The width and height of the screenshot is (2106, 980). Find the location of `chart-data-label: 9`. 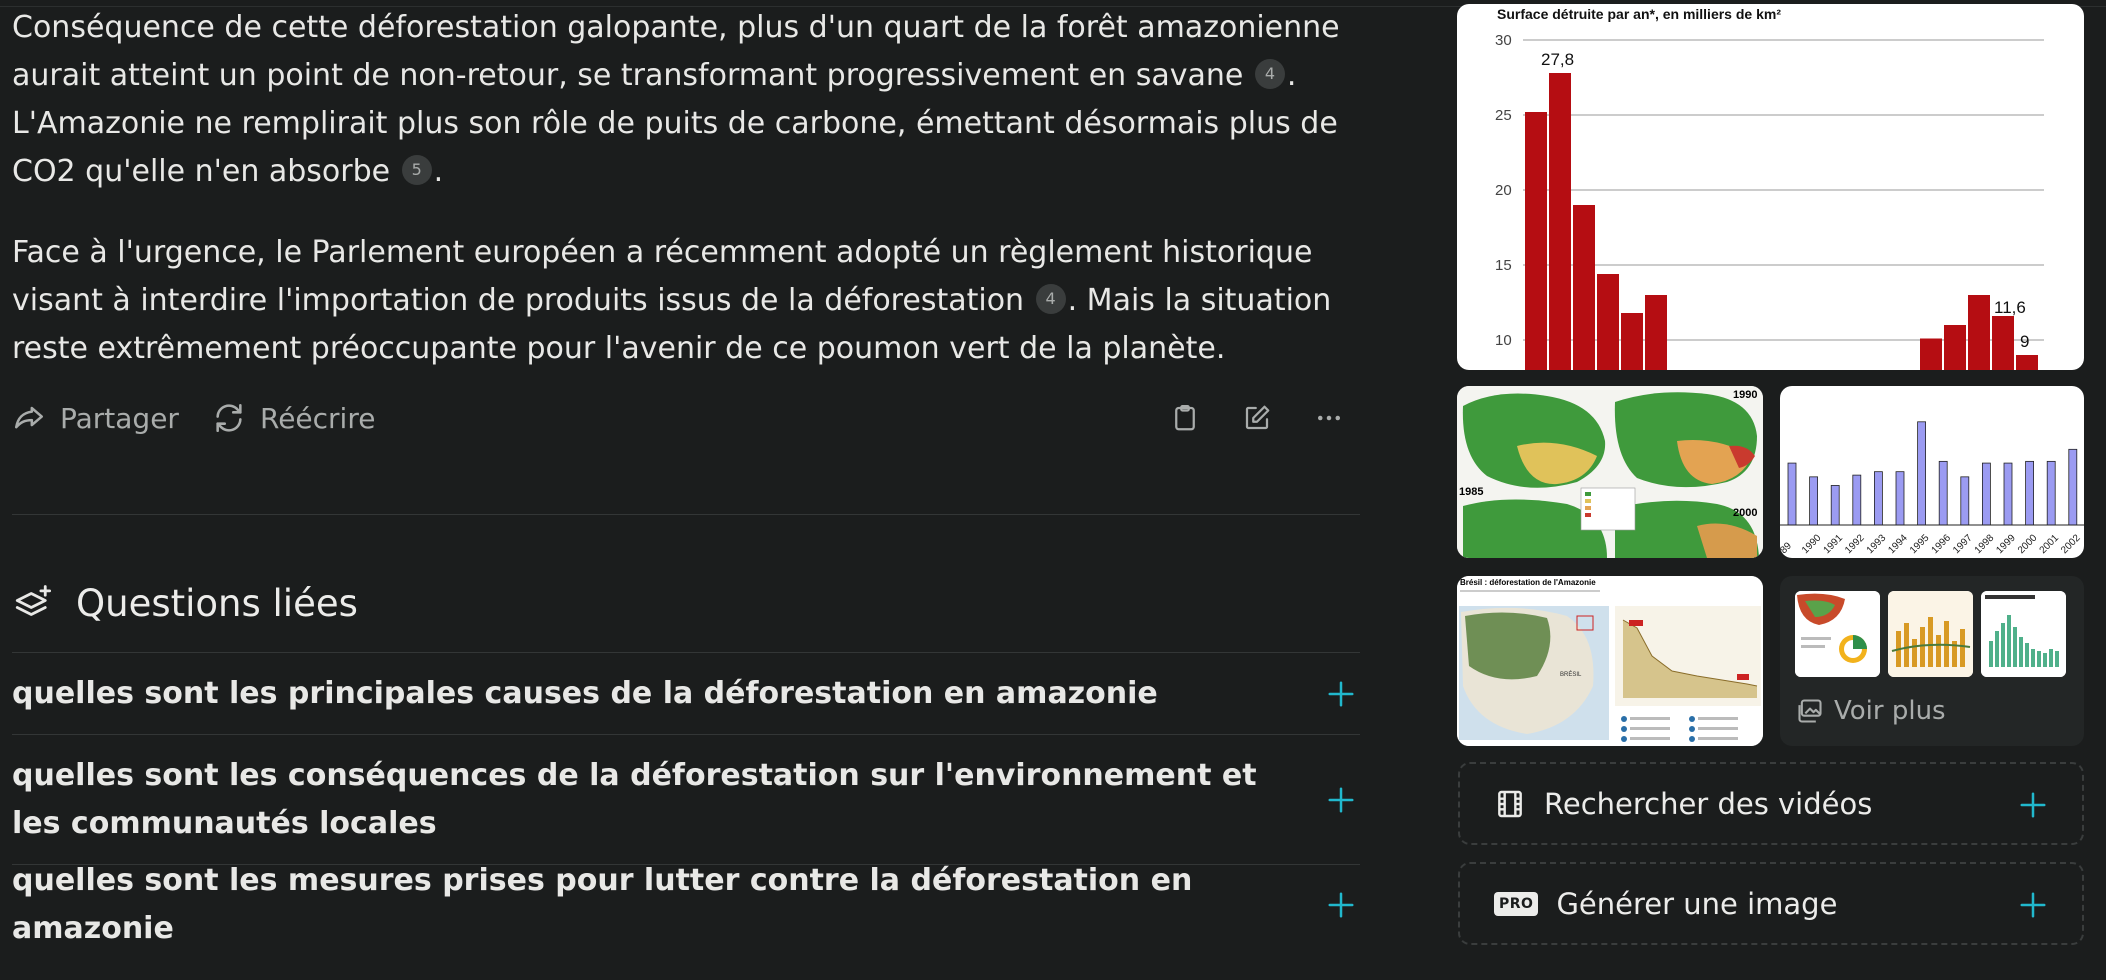

chart-data-label: 9 is located at coordinates (2024, 341).